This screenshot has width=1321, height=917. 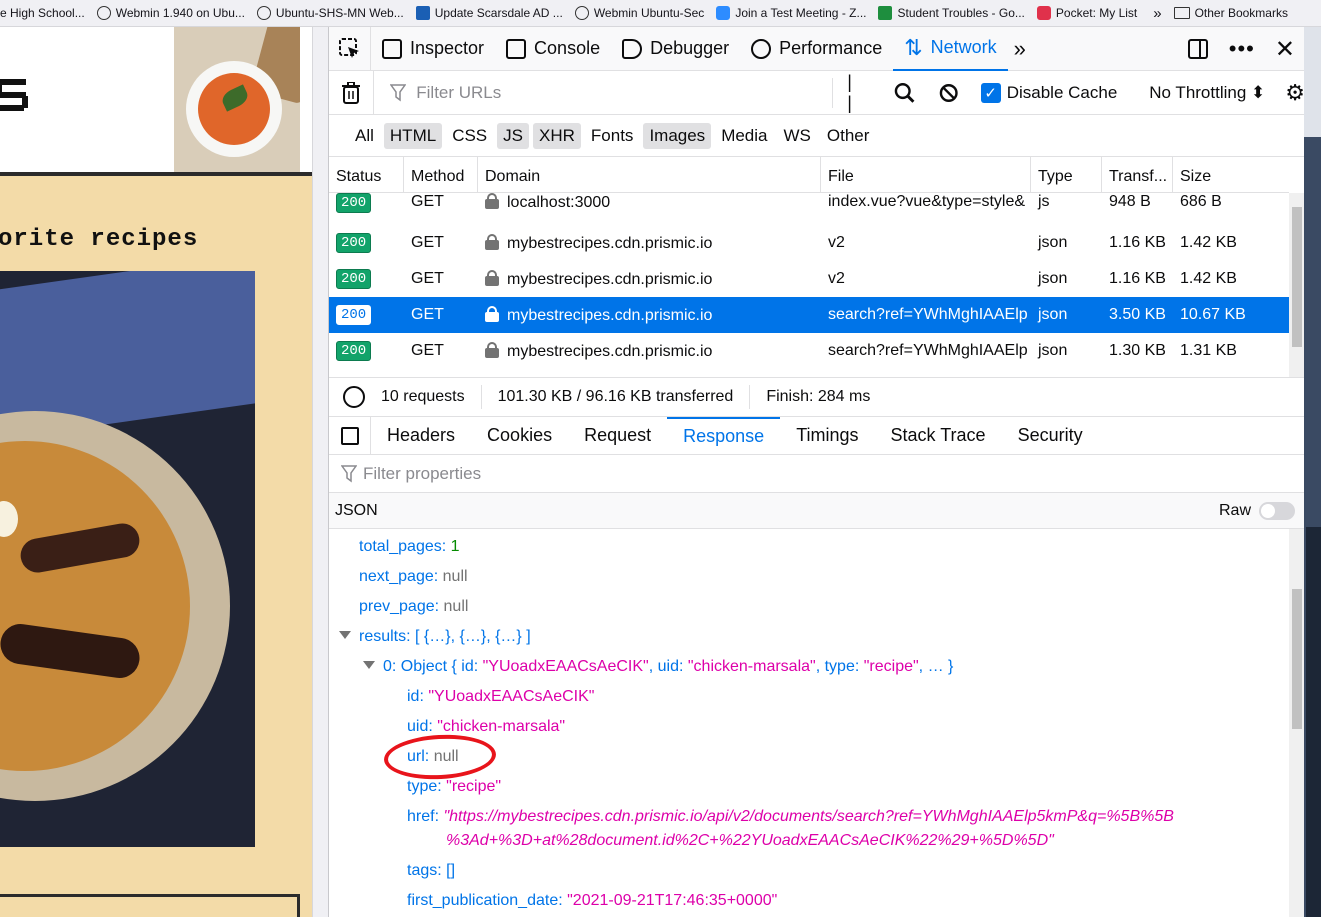 What do you see at coordinates (581, 13) in the screenshot?
I see `globe-icon` at bounding box center [581, 13].